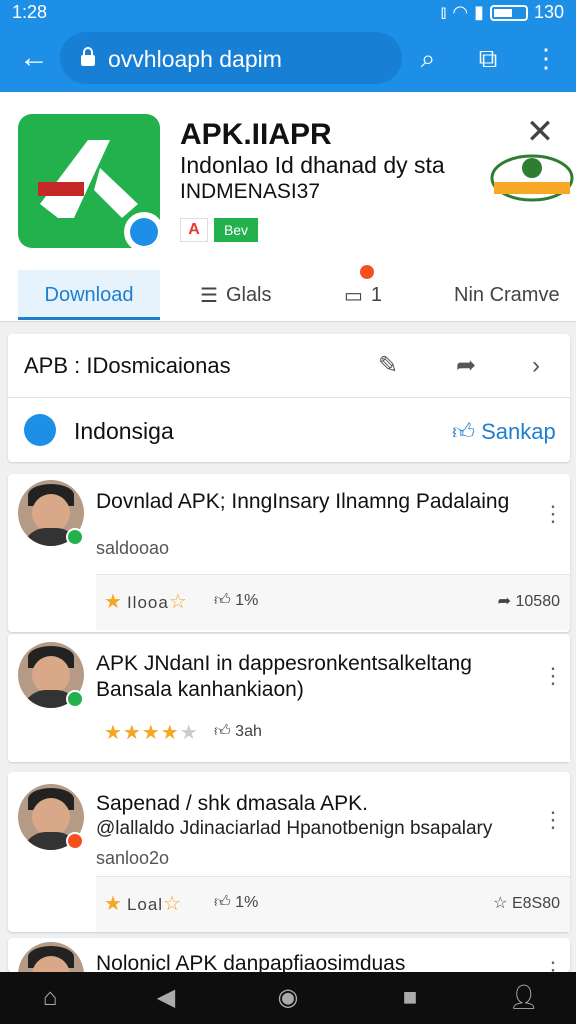  What do you see at coordinates (40, 430) in the screenshot?
I see `thumbs-up-icon` at bounding box center [40, 430].